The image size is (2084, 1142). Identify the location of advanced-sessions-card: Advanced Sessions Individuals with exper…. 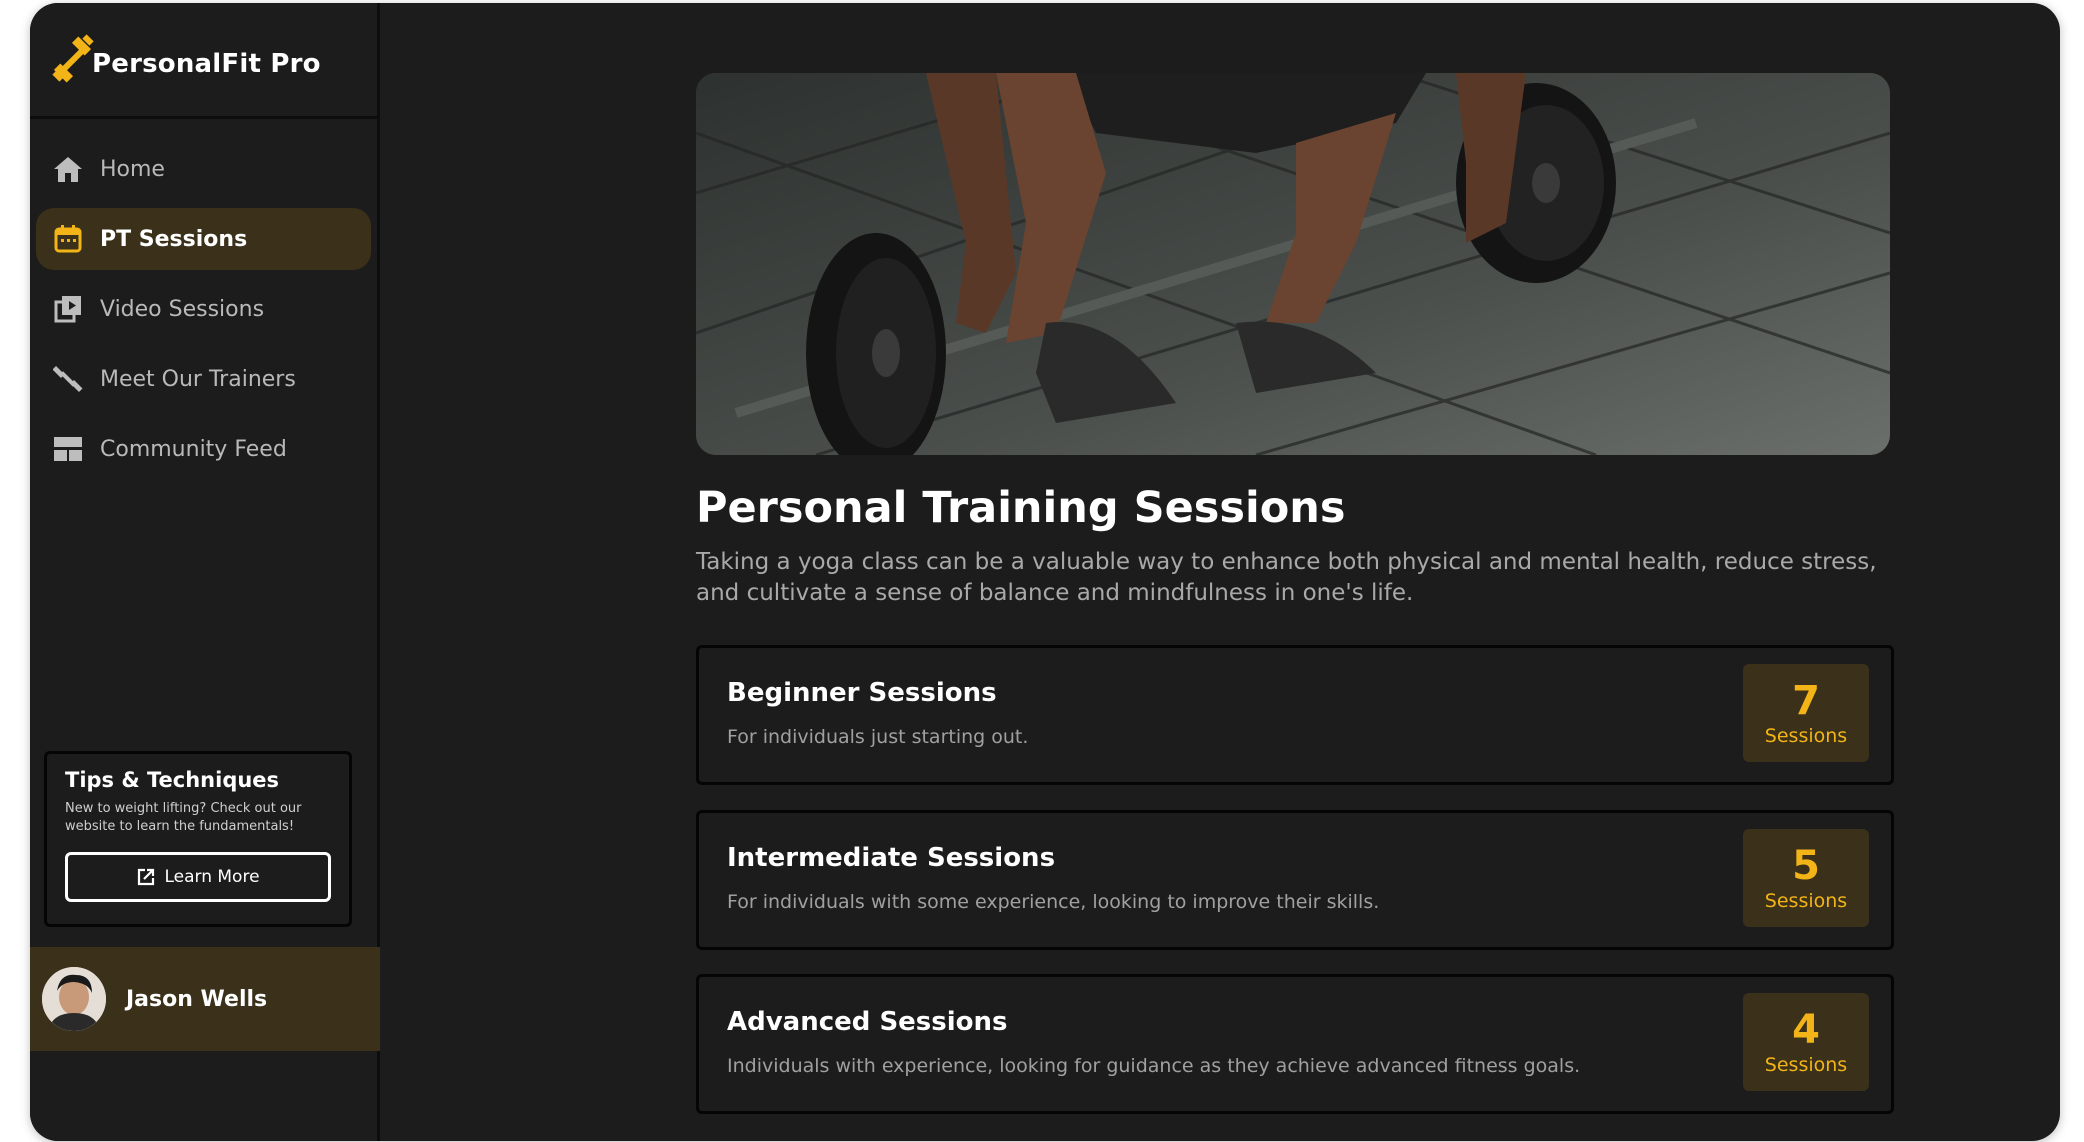
(1295, 1044).